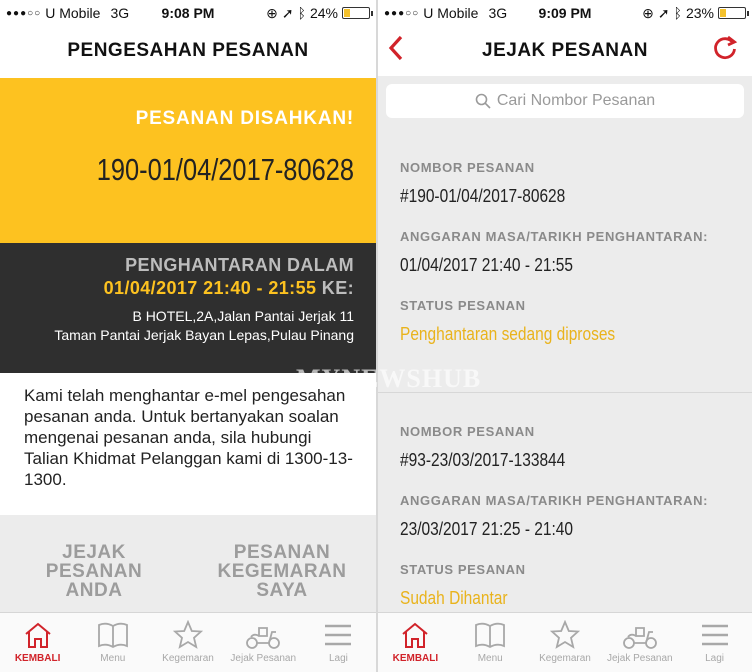 Image resolution: width=752 pixels, height=672 pixels. I want to click on search-placeholder: Cari Nombor Pesanan, so click(576, 100).